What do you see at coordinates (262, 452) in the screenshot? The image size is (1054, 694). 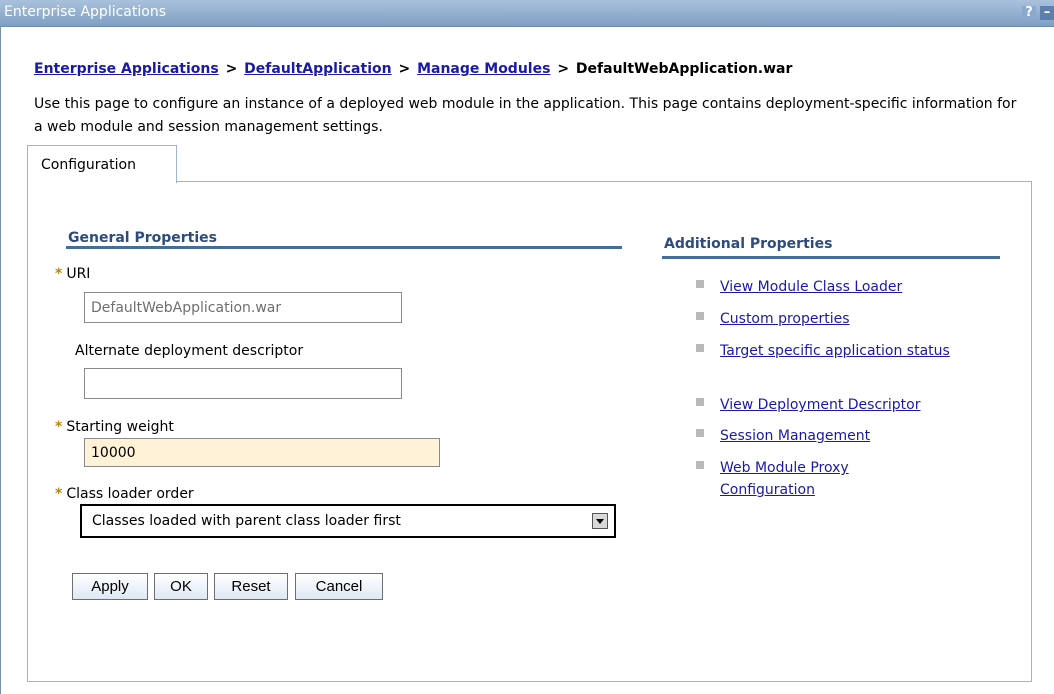 I see `starting-weight-field` at bounding box center [262, 452].